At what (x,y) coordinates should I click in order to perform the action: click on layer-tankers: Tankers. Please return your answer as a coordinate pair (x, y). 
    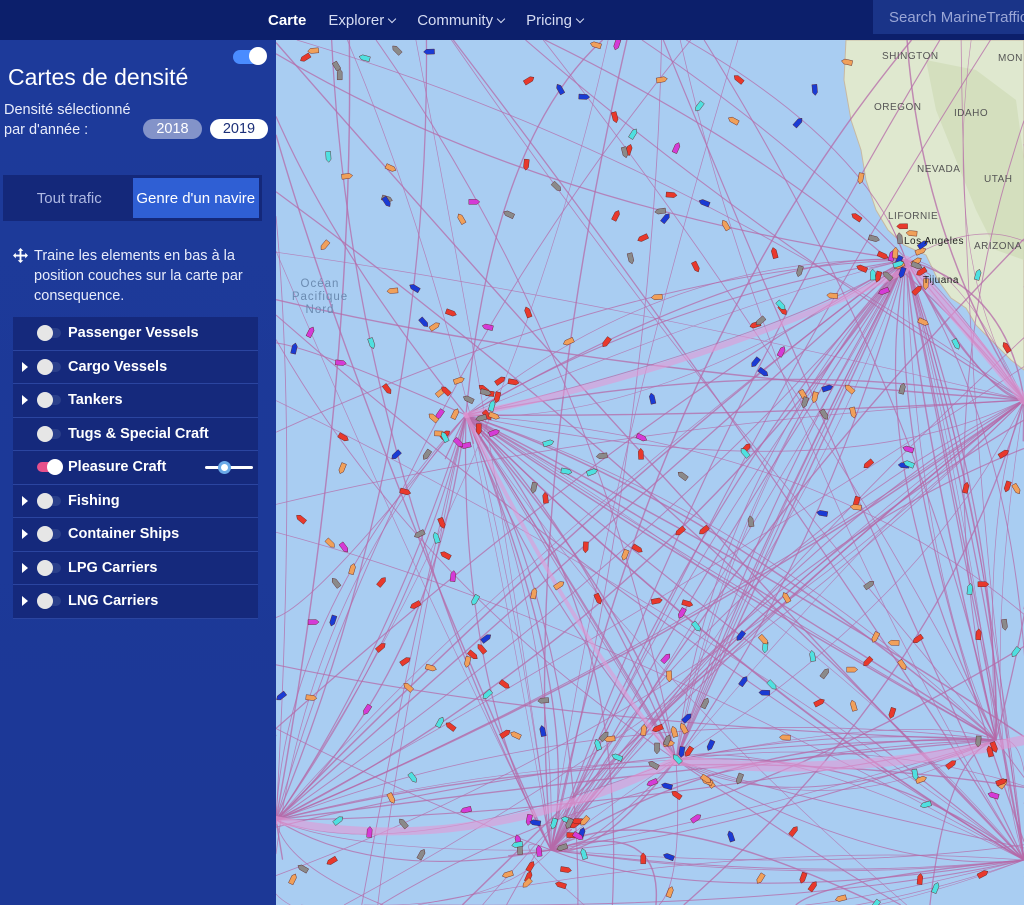
    Looking at the image, I should click on (135, 401).